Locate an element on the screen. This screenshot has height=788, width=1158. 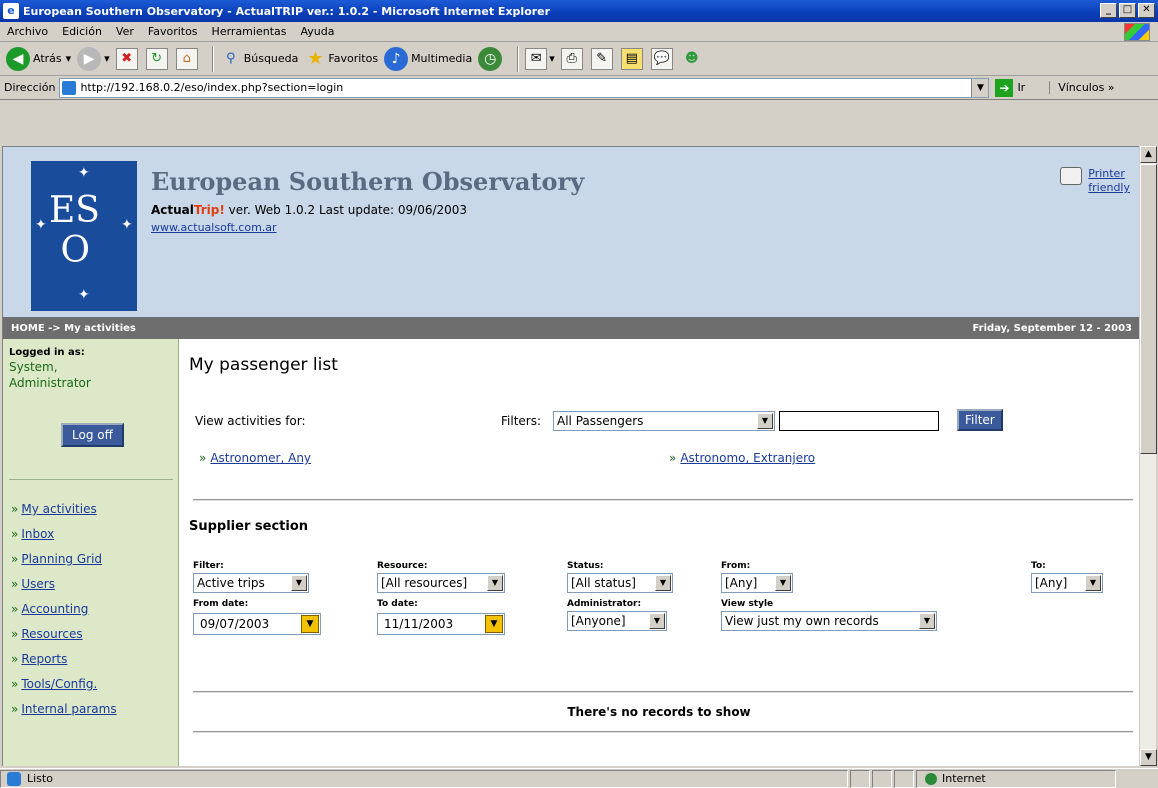
menu-archivo: Archivo is located at coordinates (27, 31).